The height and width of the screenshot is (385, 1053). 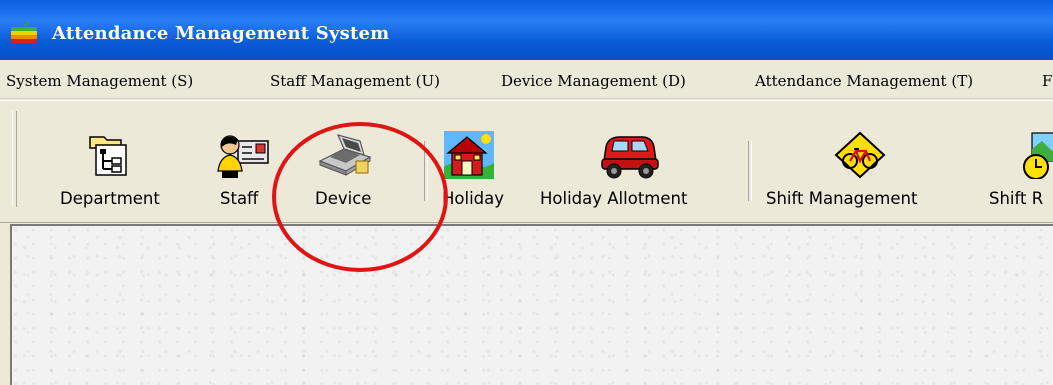 I want to click on department-label: Department, so click(x=110, y=198).